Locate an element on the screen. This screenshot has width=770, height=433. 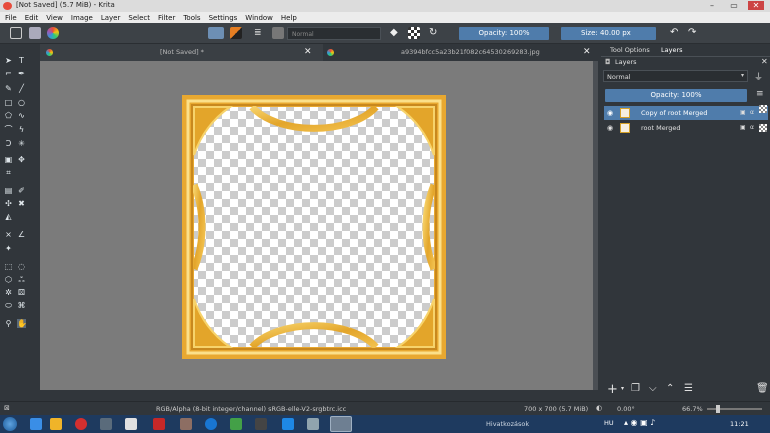
zoom-slider-handle is located at coordinates (718, 409).